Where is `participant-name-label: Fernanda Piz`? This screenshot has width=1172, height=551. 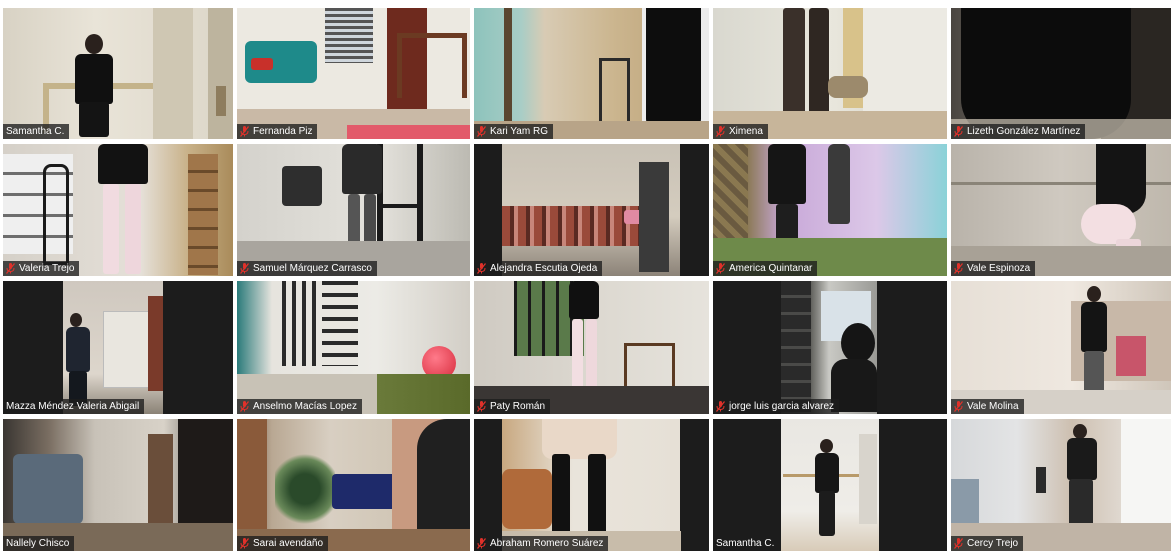
participant-name-label: Fernanda Piz is located at coordinates (277, 131).